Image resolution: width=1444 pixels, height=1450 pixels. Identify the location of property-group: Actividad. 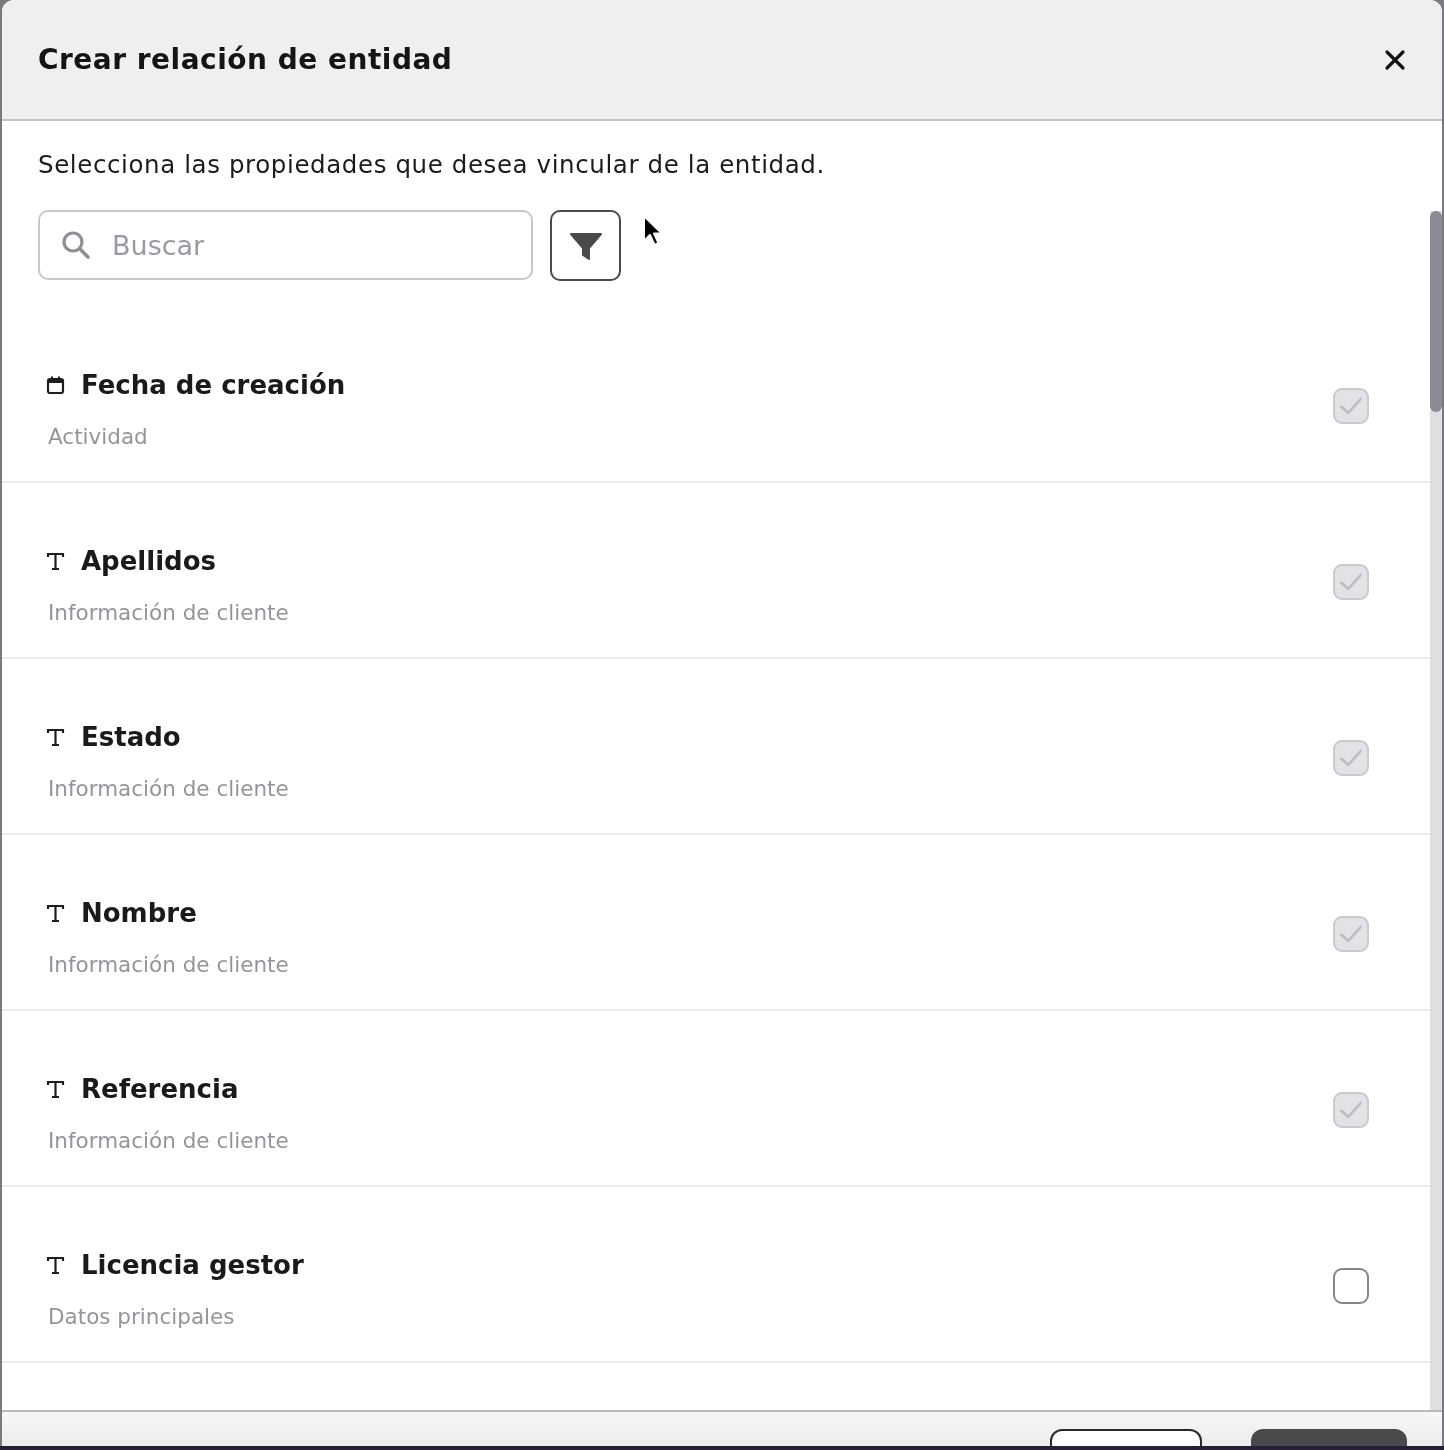
(97, 437).